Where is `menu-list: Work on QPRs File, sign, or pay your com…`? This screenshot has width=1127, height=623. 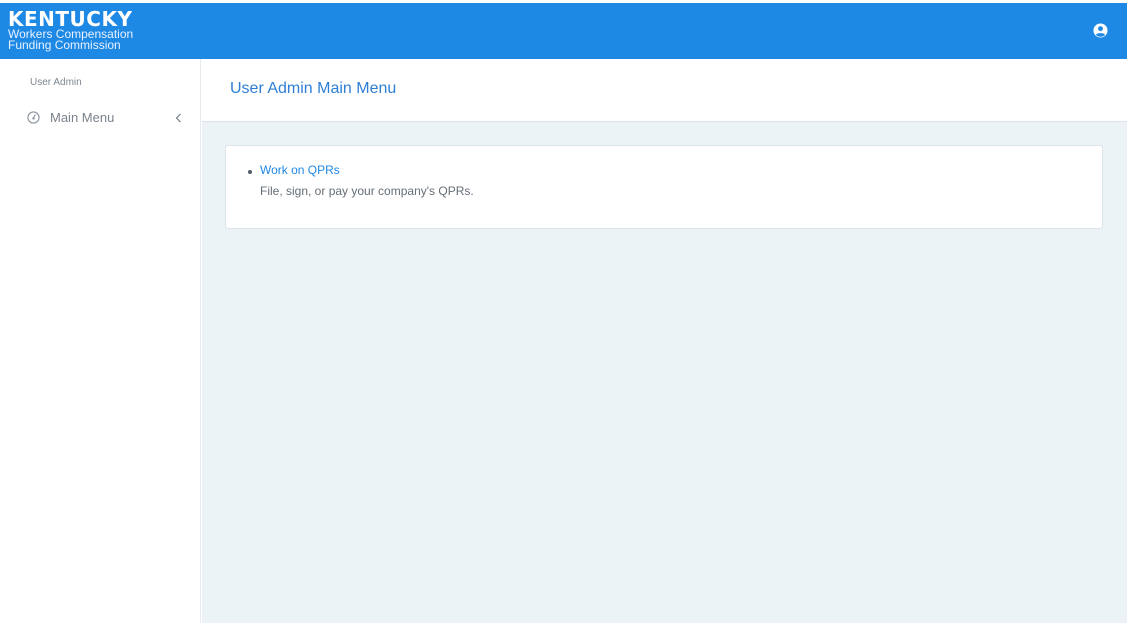
menu-list: Work on QPRs File, sign, or pay your com… is located at coordinates (361, 181).